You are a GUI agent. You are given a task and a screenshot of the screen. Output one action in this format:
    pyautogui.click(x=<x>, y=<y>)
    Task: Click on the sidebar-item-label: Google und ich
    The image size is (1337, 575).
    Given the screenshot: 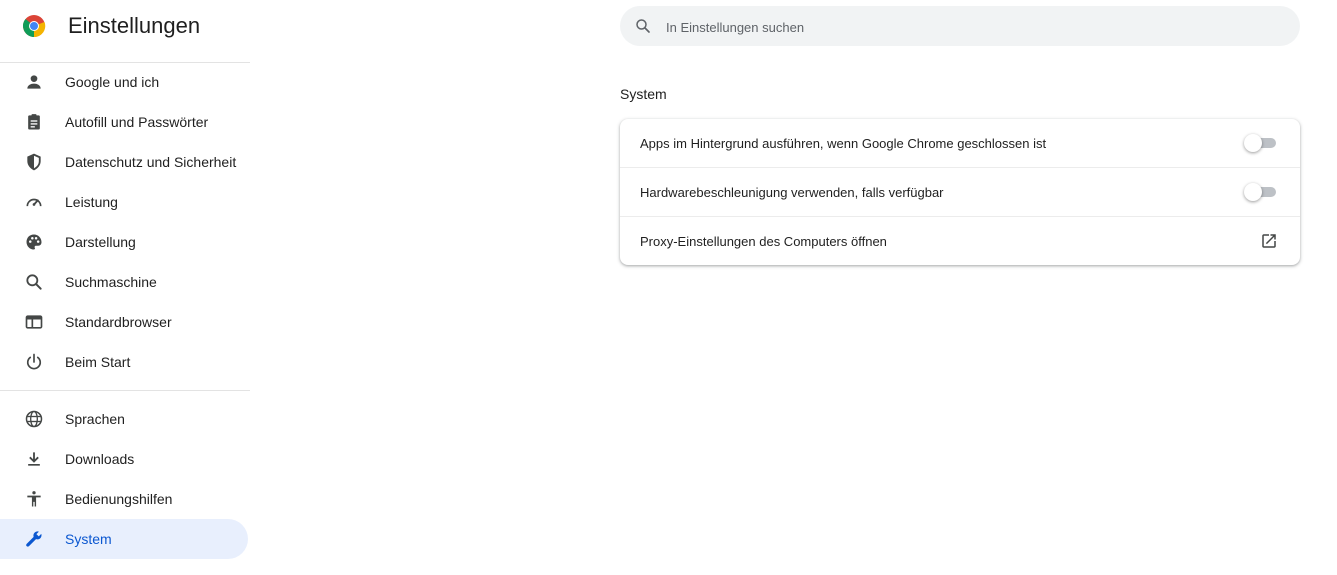 What is the action you would take?
    pyautogui.click(x=112, y=82)
    